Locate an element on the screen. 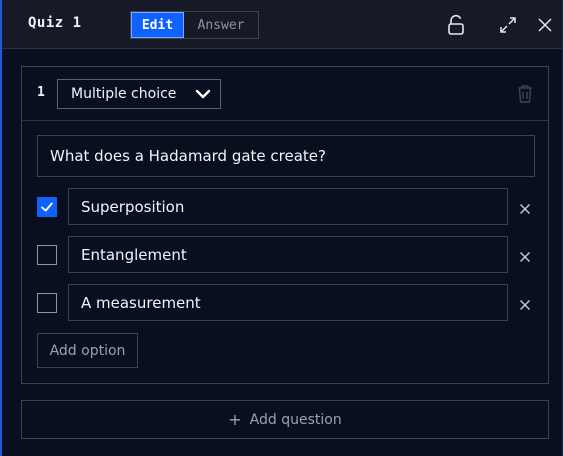 This screenshot has height=456, width=563. option-field: Entanglement is located at coordinates (288, 254).